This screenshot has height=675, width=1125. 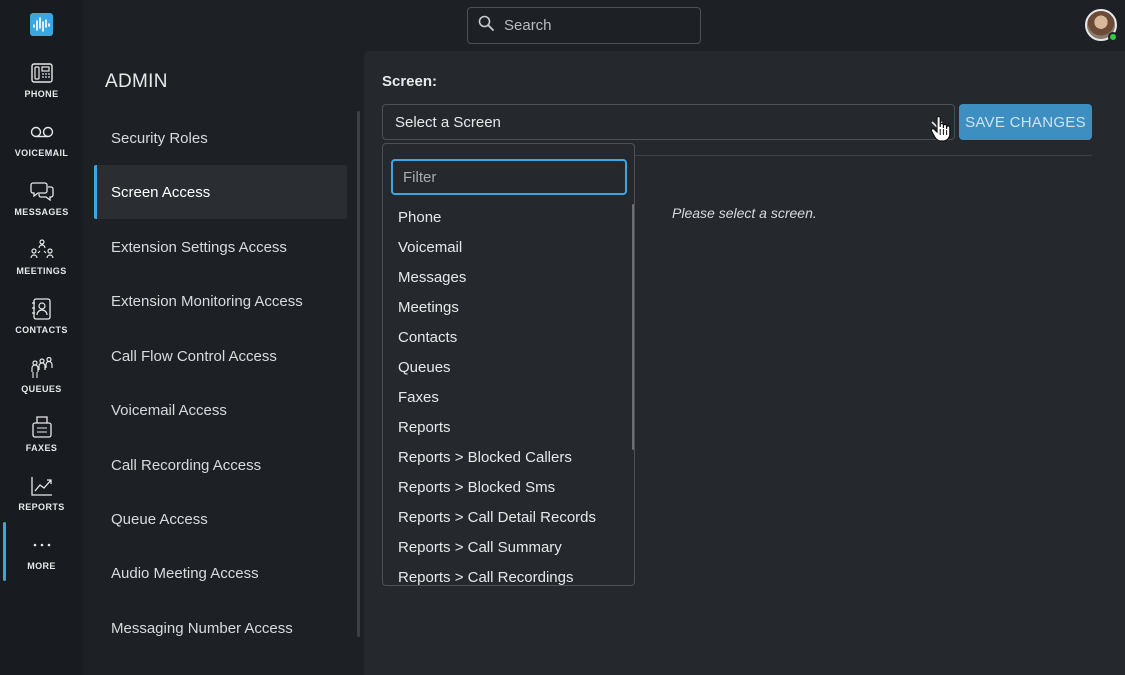 What do you see at coordinates (744, 213) in the screenshot?
I see `empty-state-message: Please select a screen.` at bounding box center [744, 213].